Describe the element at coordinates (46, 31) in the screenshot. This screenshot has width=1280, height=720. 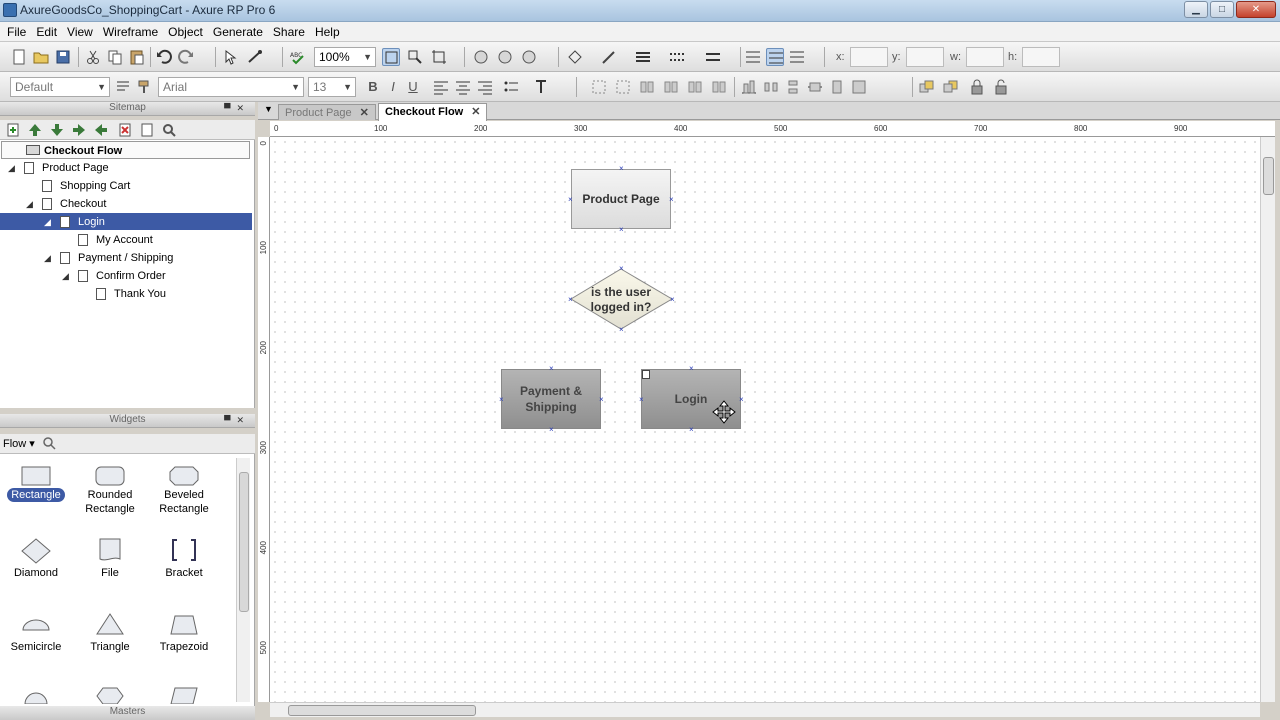
I see `menu-edit: Edit` at that location.